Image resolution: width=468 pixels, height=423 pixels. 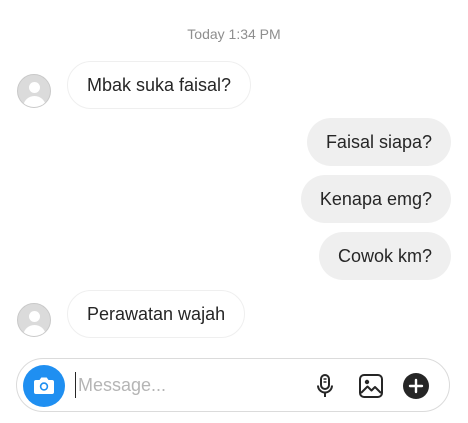 What do you see at coordinates (375, 199) in the screenshot?
I see `message-bubble-outgoing: Kenapa emg?` at bounding box center [375, 199].